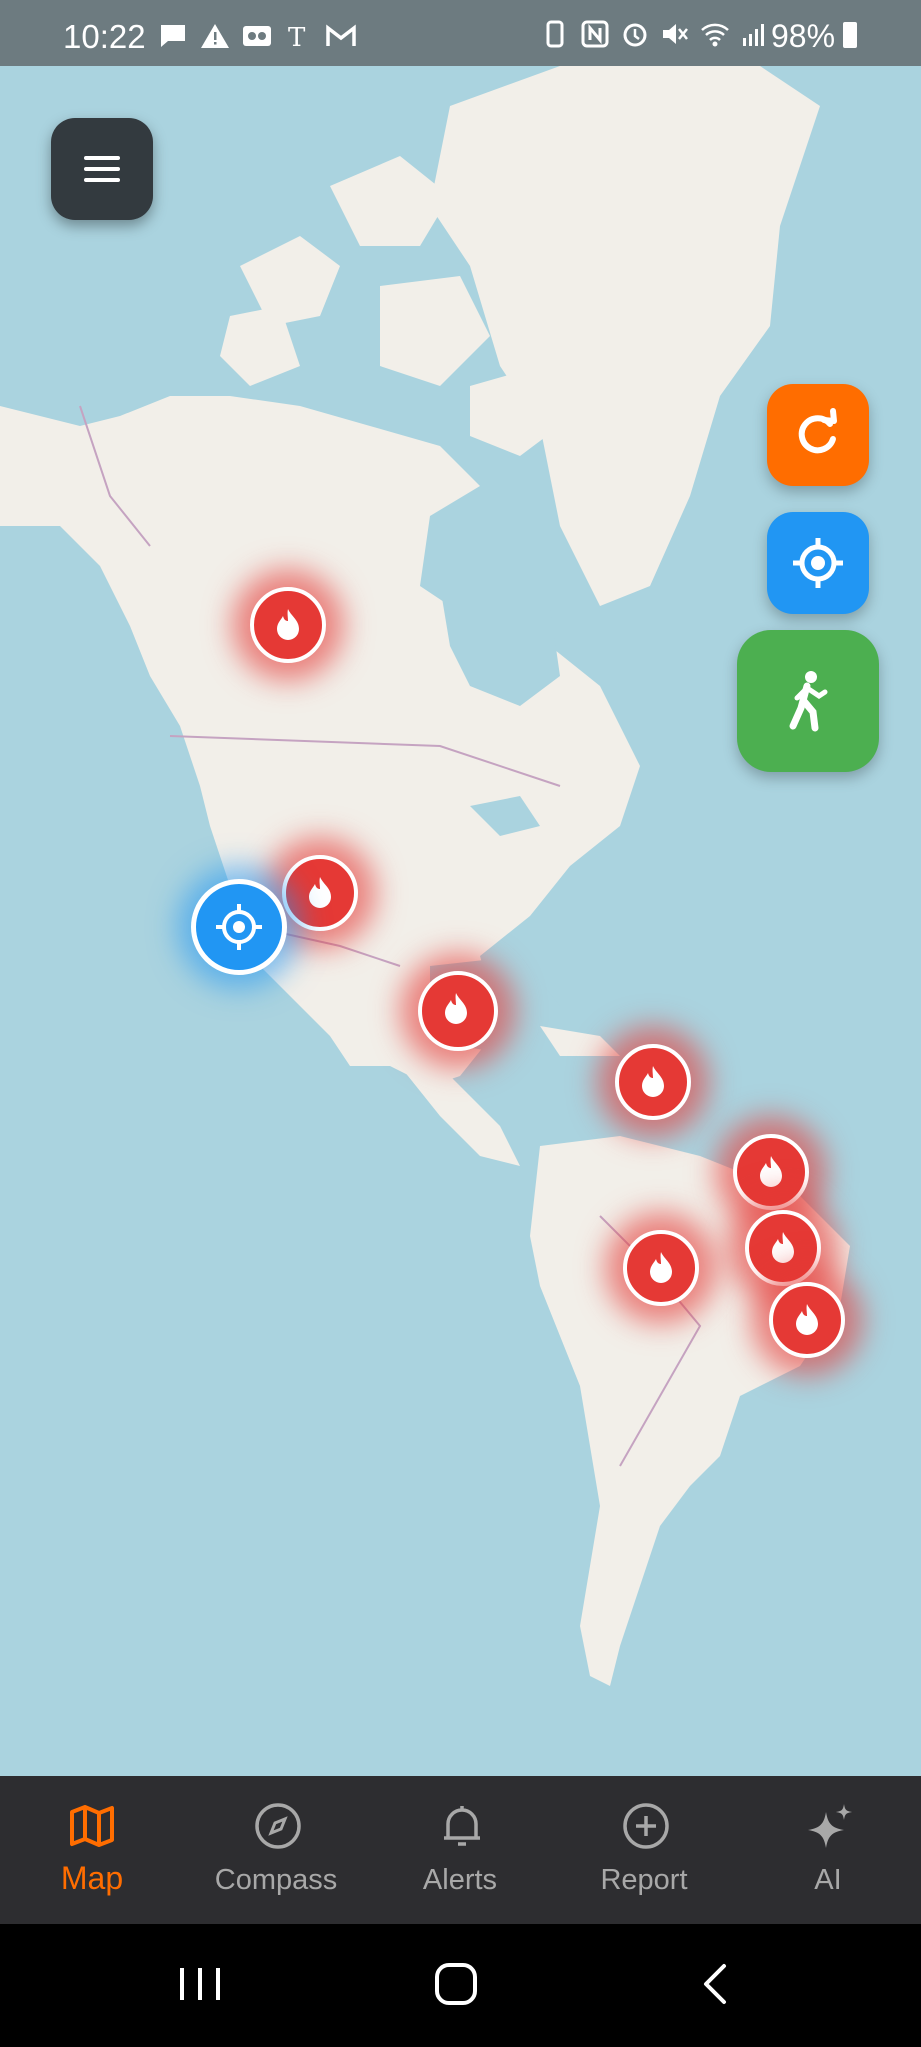  I want to click on locate-icon, so click(818, 563).